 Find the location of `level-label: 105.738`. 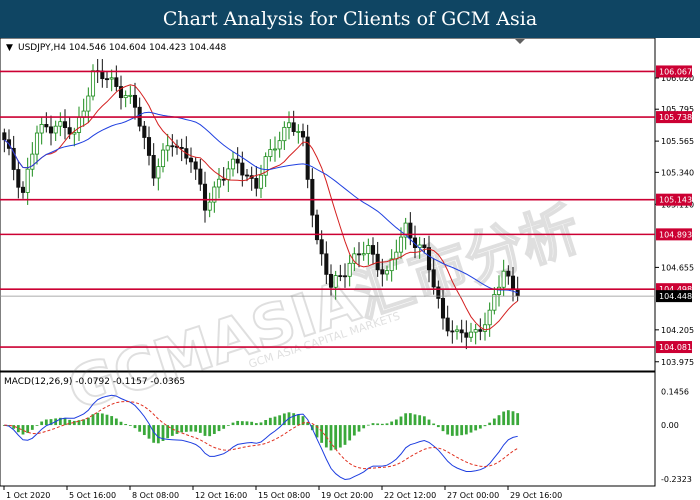

level-label: 105.738 is located at coordinates (675, 117).